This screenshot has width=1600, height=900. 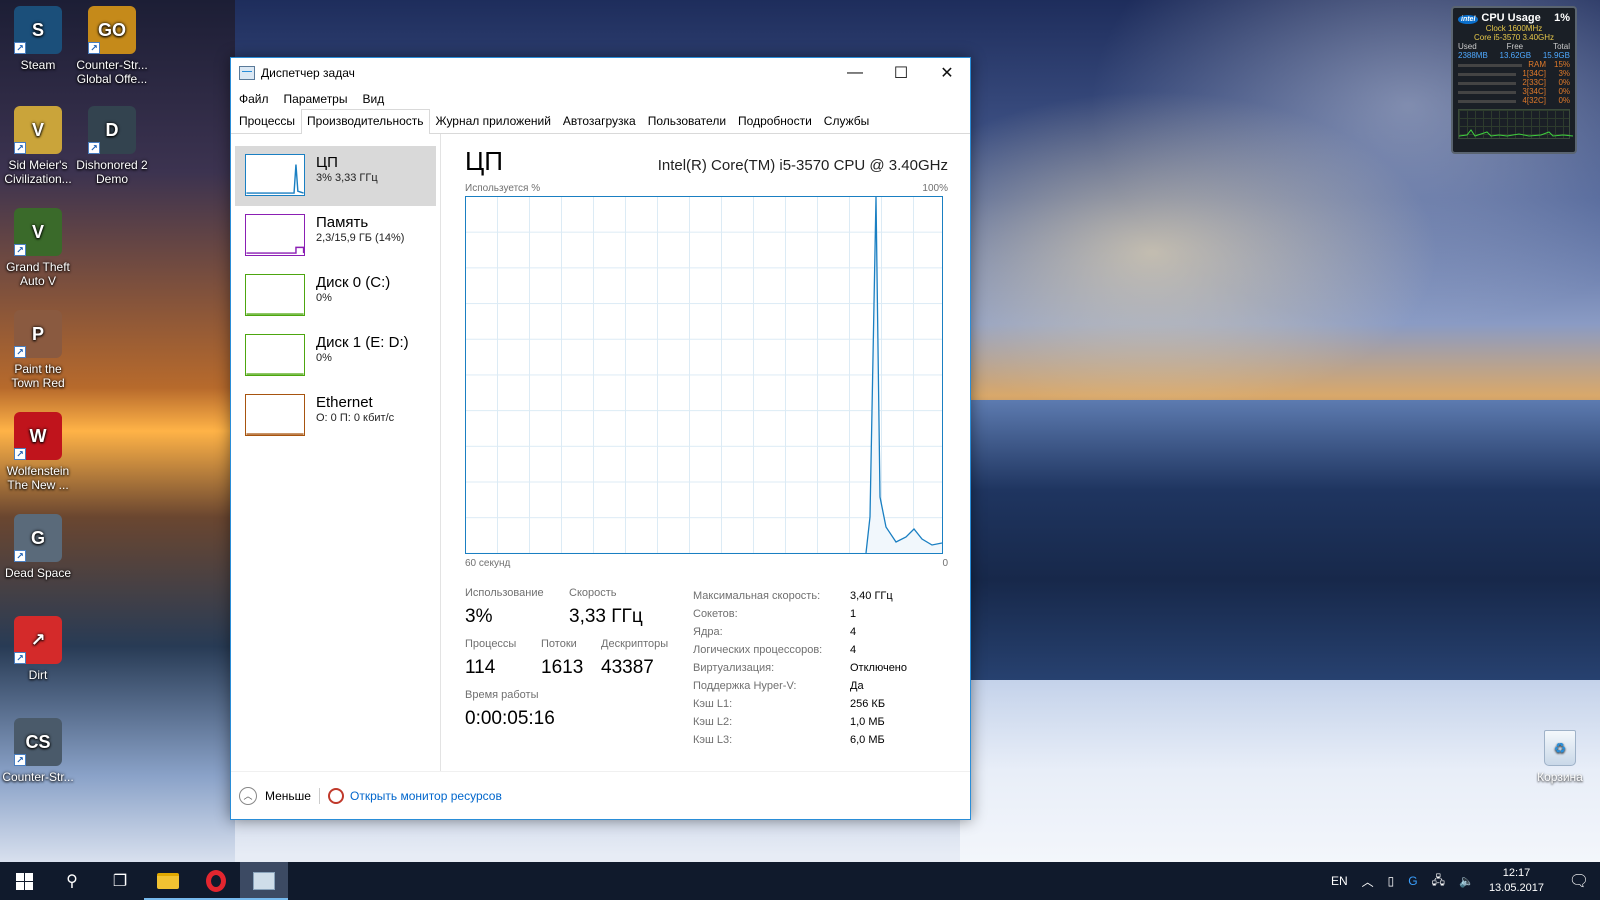 I want to click on menu-options: Параметры, so click(x=316, y=99).